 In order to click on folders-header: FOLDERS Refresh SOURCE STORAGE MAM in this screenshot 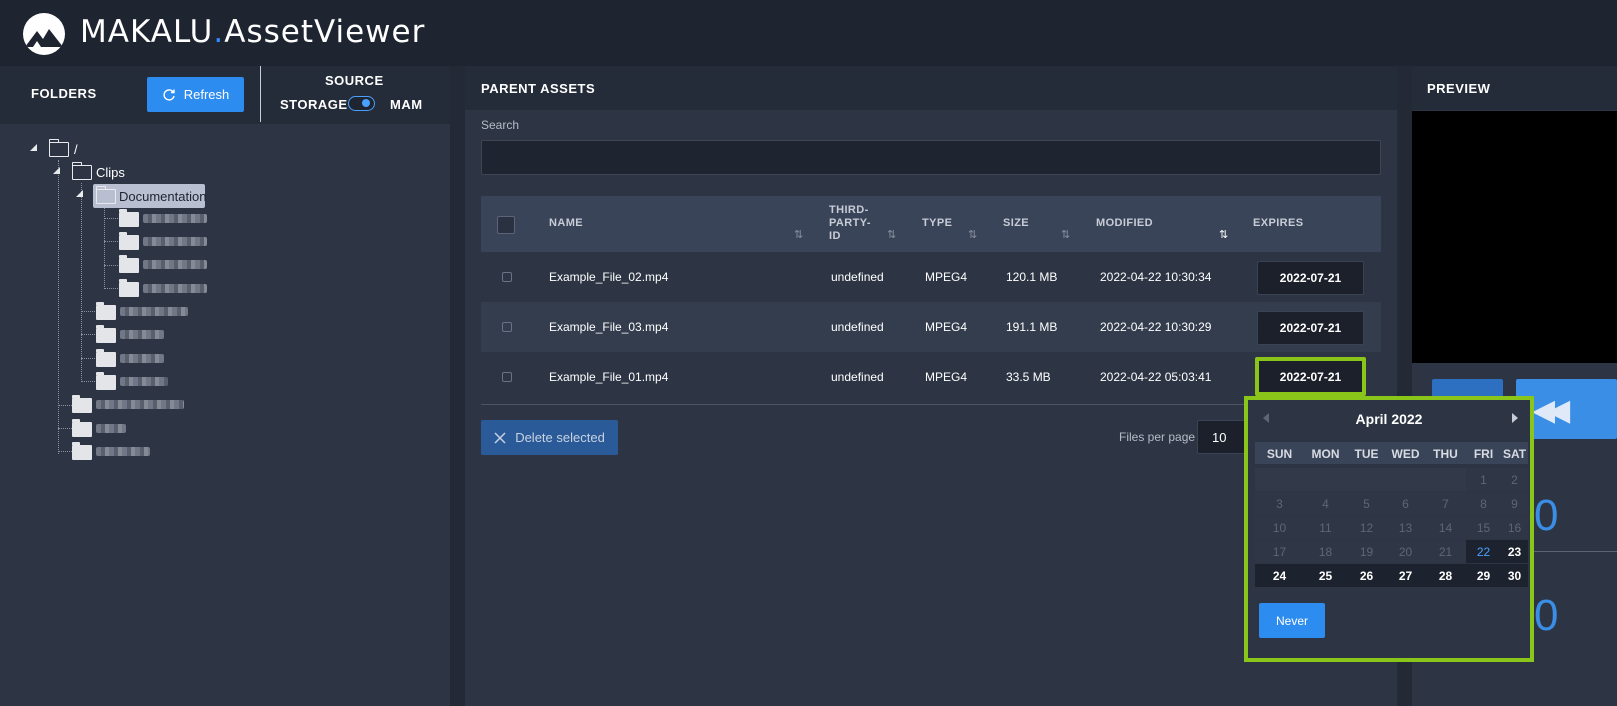, I will do `click(225, 95)`.